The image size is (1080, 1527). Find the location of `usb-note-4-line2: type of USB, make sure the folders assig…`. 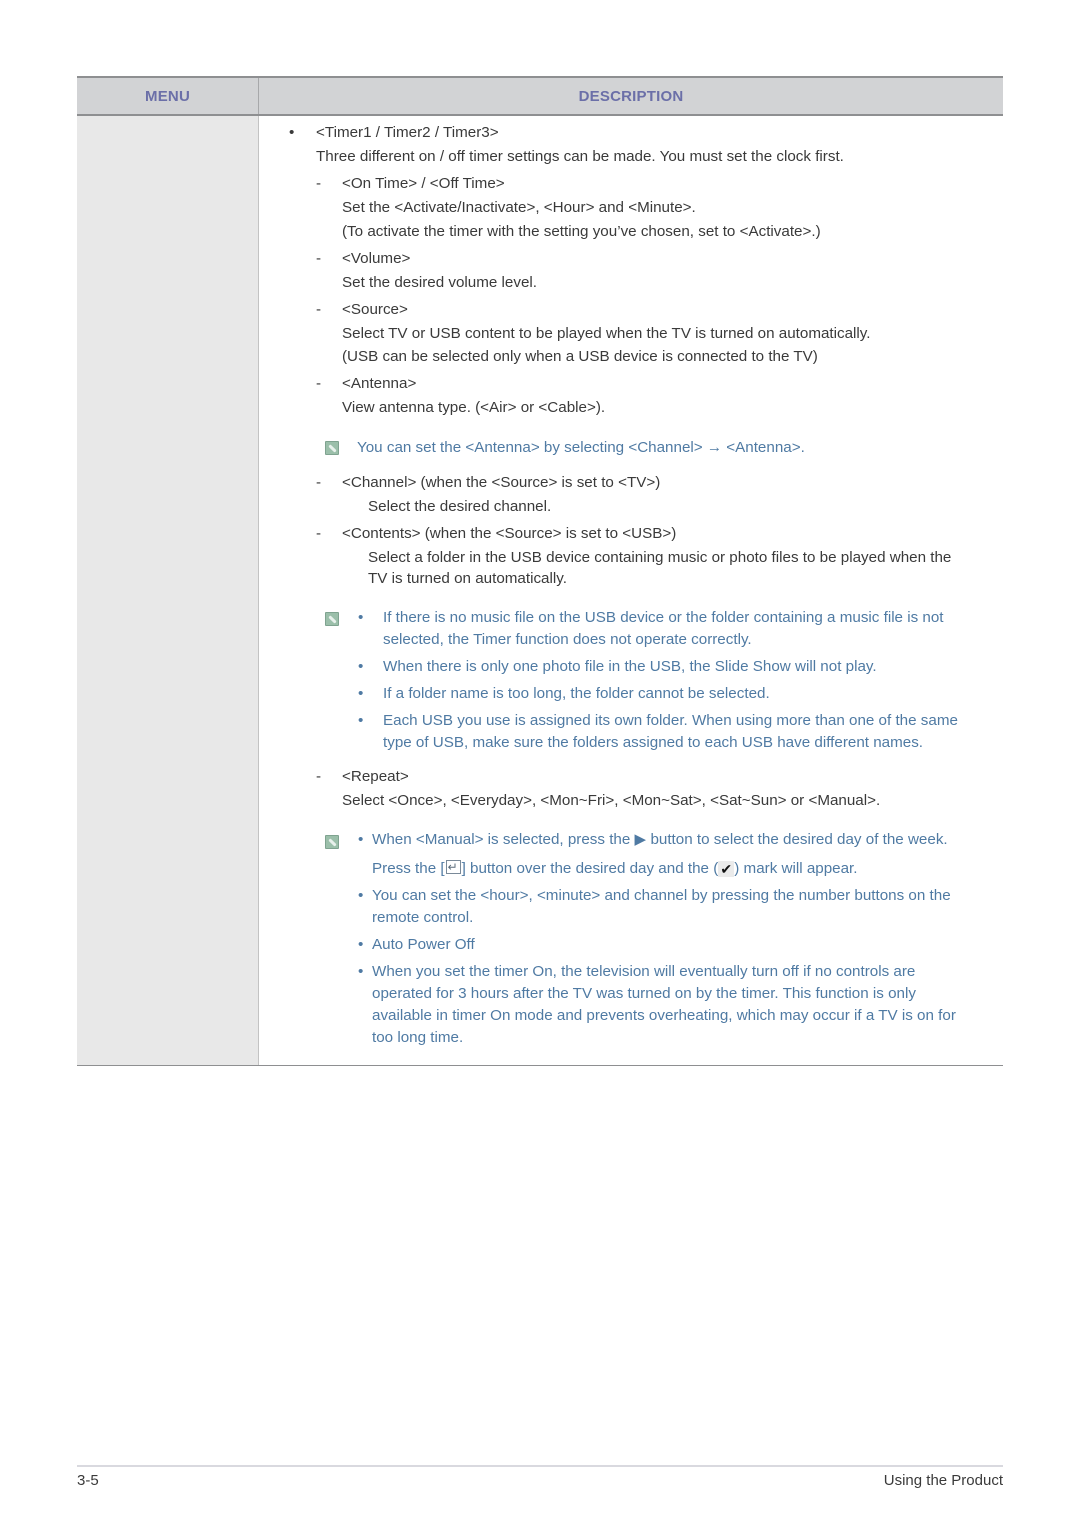

usb-note-4-line2: type of USB, make sure the folders assig… is located at coordinates (653, 742).